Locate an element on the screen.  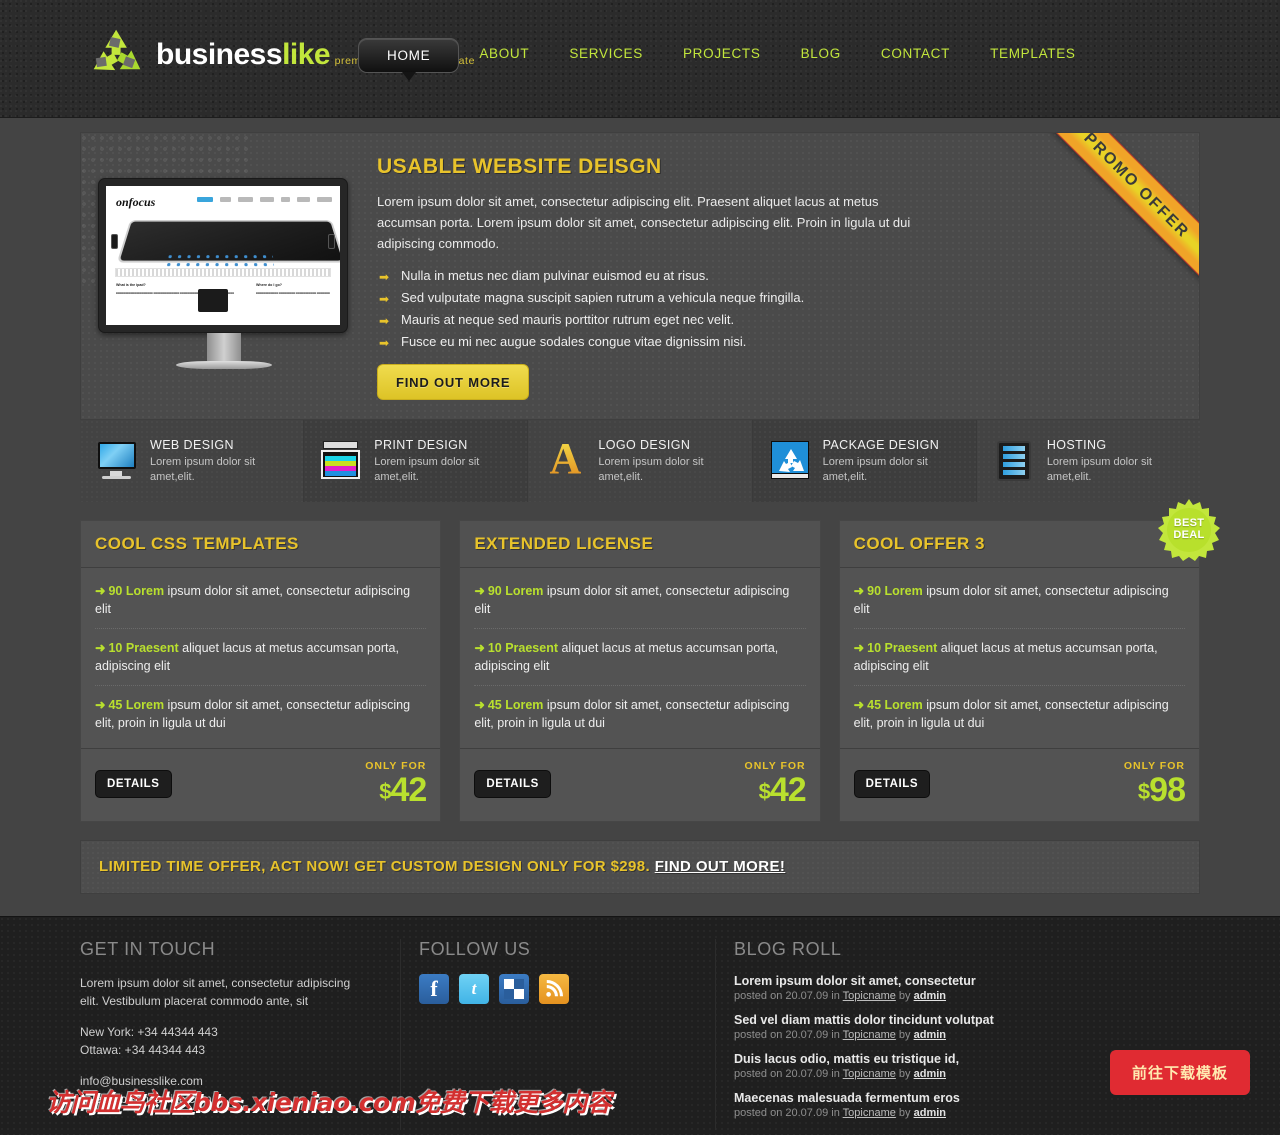
logo-title-part1: business is located at coordinates (219, 54).